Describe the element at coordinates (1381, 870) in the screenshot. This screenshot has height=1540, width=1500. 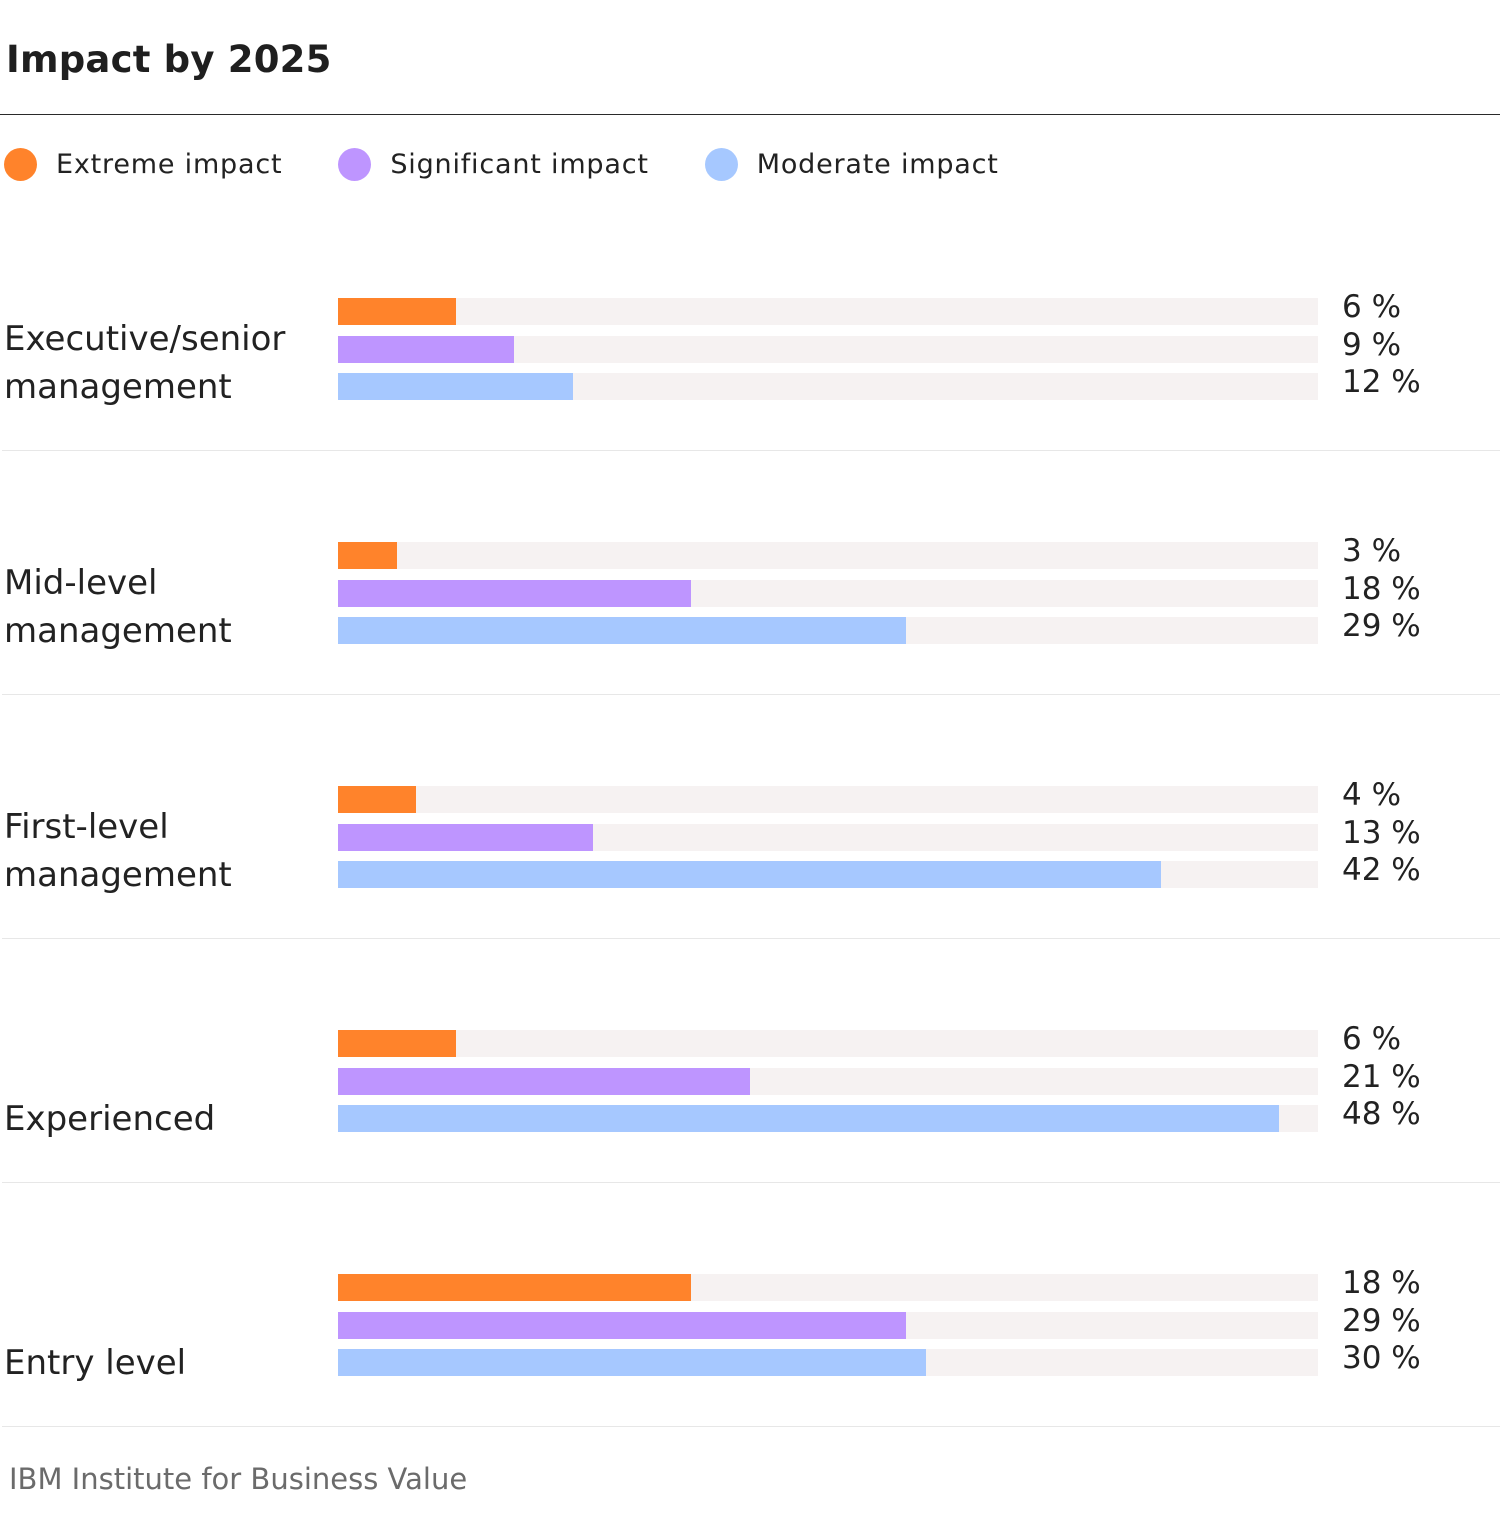
I see `bar-value-label: 42 %` at that location.